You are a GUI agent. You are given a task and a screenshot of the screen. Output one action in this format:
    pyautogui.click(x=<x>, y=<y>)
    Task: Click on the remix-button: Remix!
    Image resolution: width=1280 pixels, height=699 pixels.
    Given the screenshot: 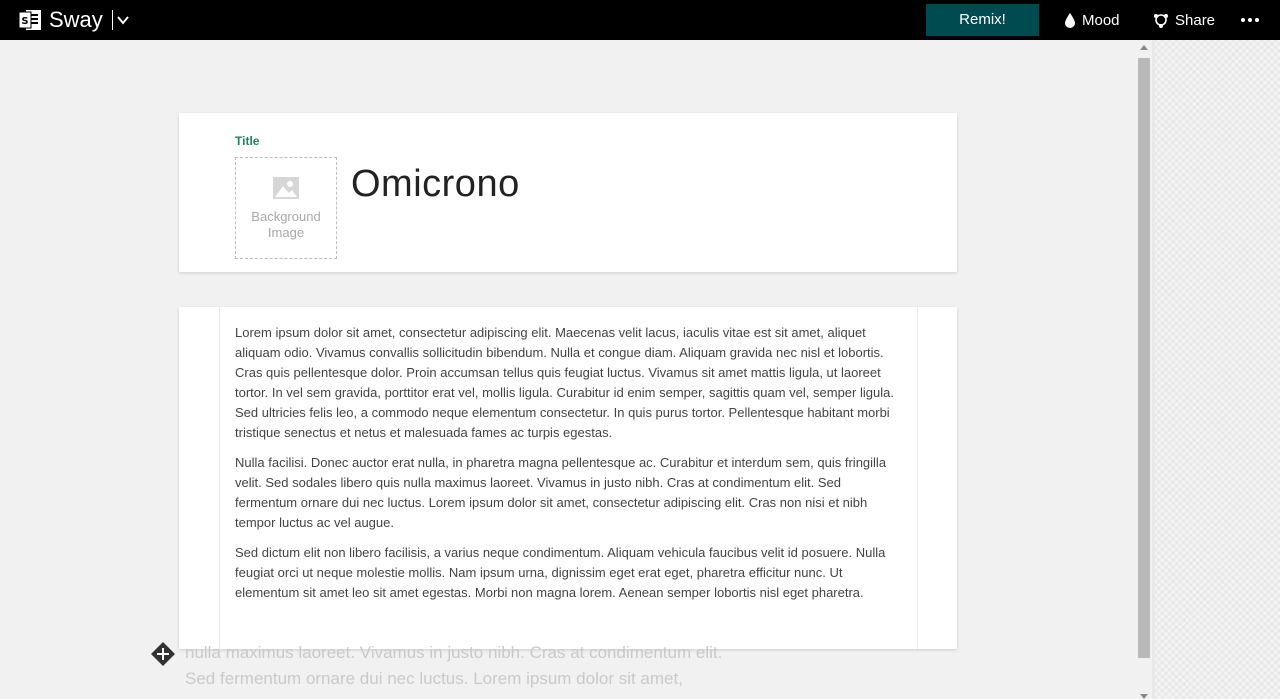 What is the action you would take?
    pyautogui.click(x=982, y=20)
    